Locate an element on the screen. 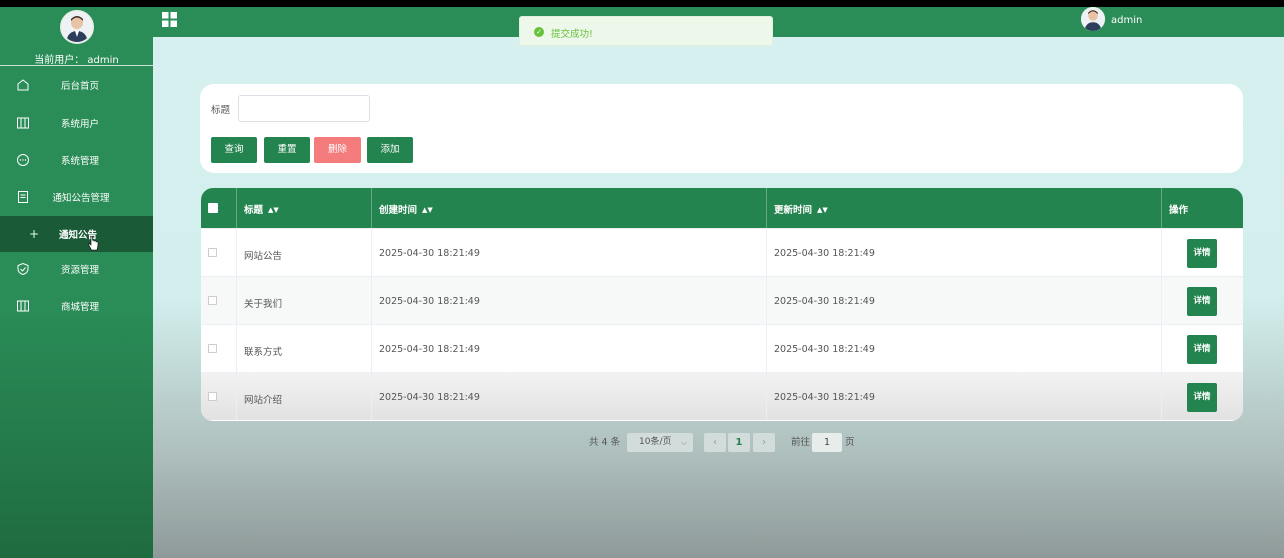 The height and width of the screenshot is (558, 1284). table-header: 标题 ▲▼ 创建时间 ▲▼ 更新时间 ▲▼ 操作 is located at coordinates (722, 208).